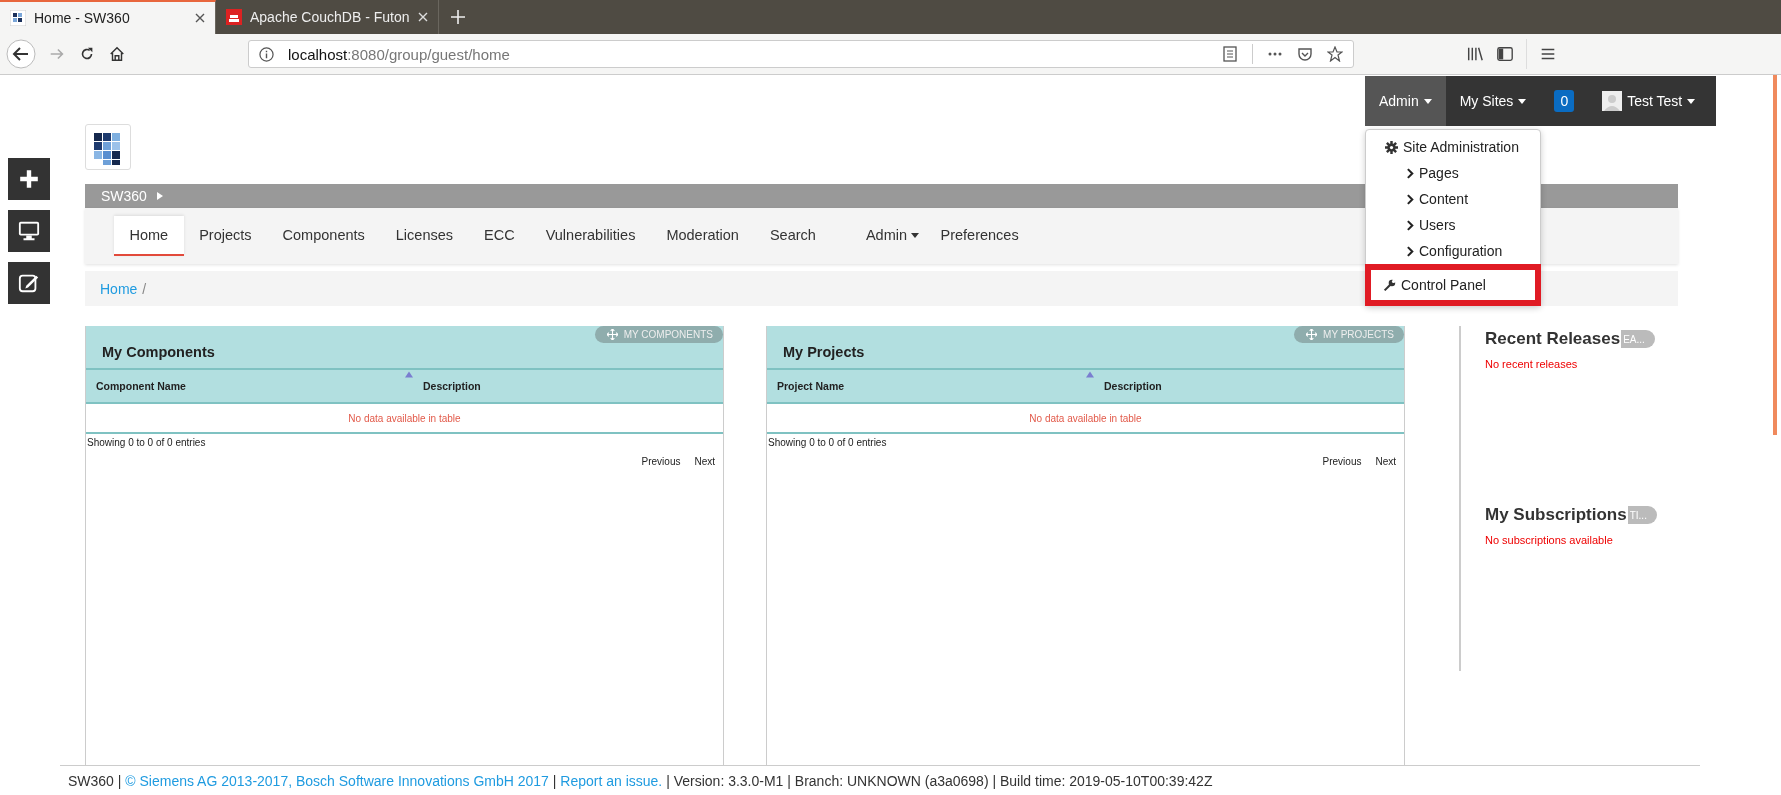 This screenshot has height=795, width=1781. What do you see at coordinates (1230, 54) in the screenshot?
I see `reader-view-icon` at bounding box center [1230, 54].